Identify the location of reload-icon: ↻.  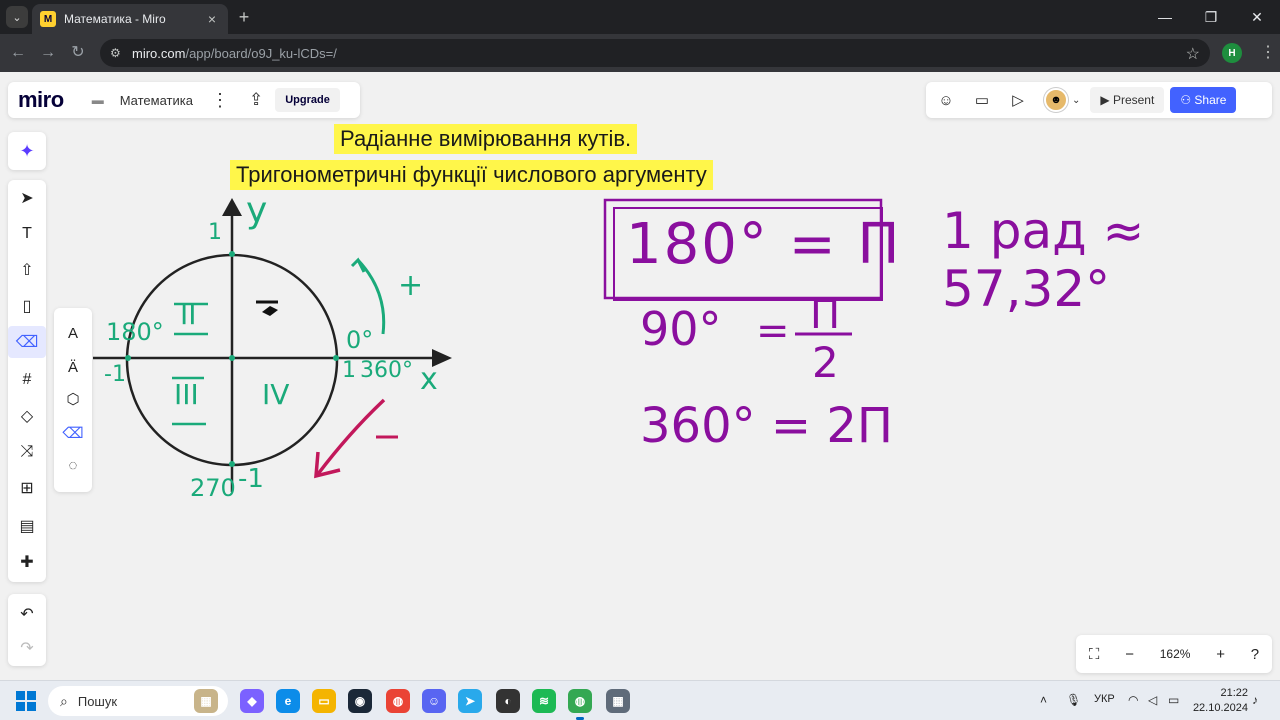
(78, 53).